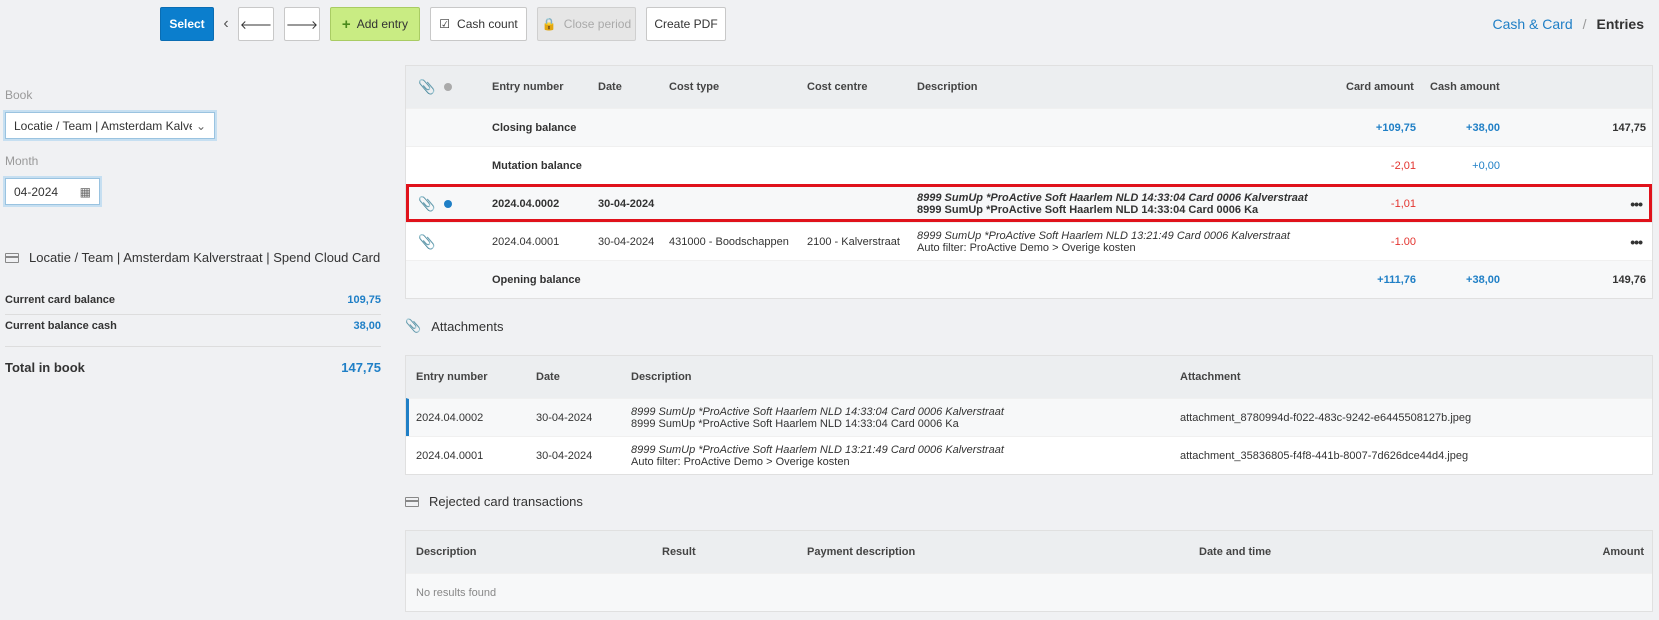 The image size is (1659, 620). I want to click on col-cost-type: Cost type, so click(694, 87).